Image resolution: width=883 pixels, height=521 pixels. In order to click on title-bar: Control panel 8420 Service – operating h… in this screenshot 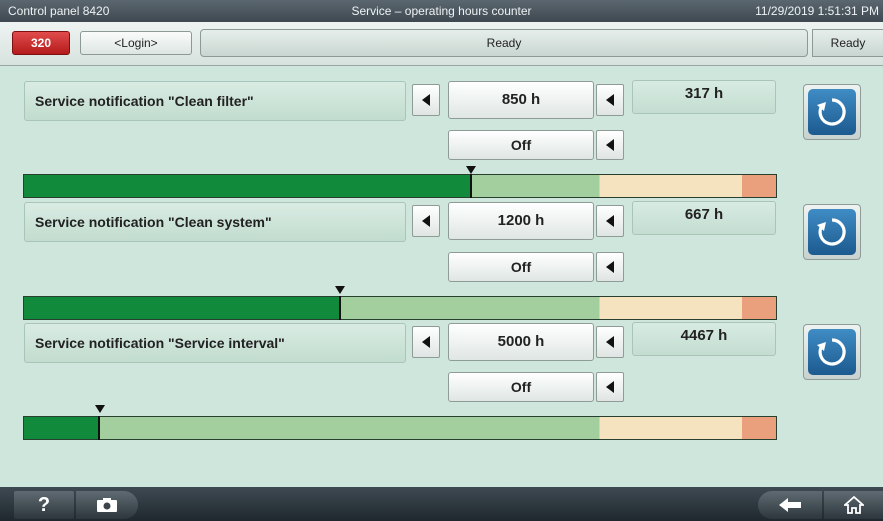, I will do `click(441, 11)`.